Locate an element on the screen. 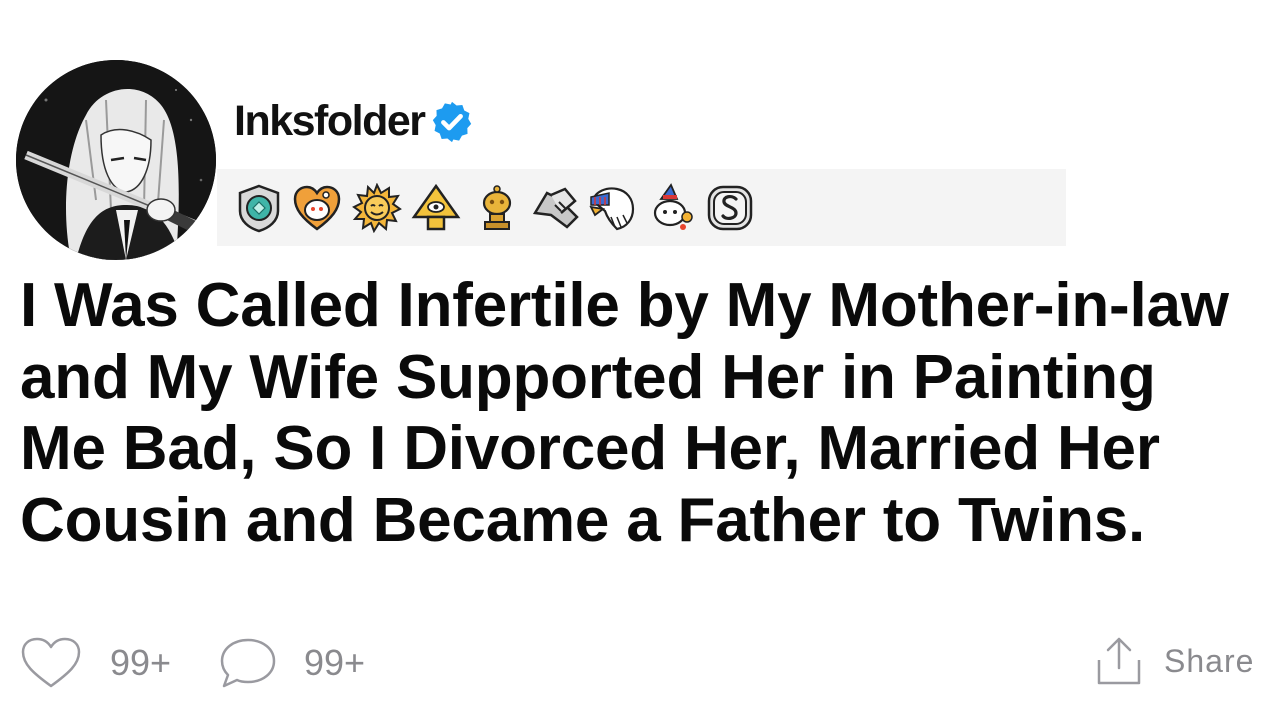 The height and width of the screenshot is (720, 1280). verified-badge-icon is located at coordinates (451, 122).